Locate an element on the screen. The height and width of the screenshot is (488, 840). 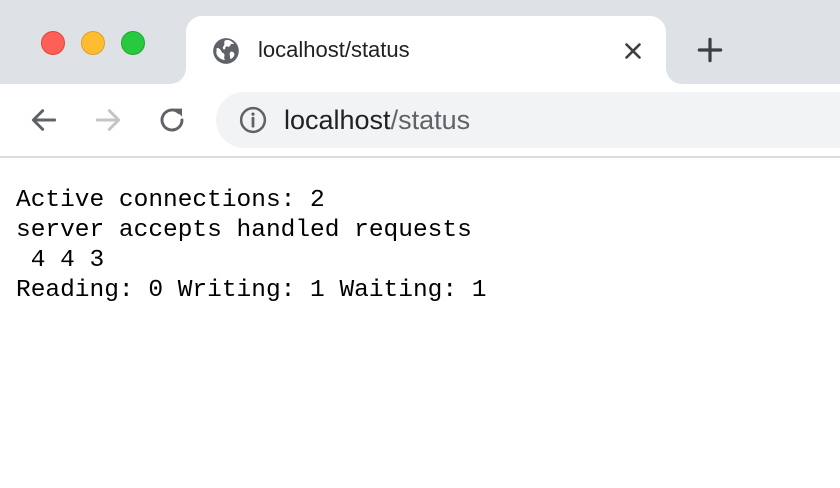
address-bar: localhost/status is located at coordinates (528, 120).